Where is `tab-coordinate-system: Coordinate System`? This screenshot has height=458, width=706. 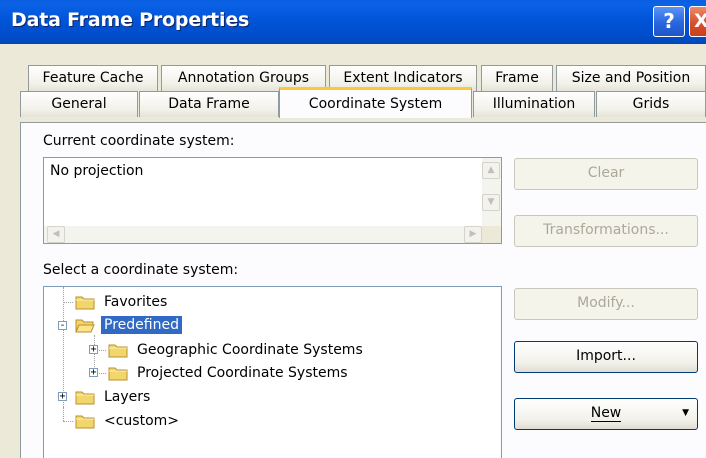
tab-coordinate-system: Coordinate System is located at coordinates (375, 102).